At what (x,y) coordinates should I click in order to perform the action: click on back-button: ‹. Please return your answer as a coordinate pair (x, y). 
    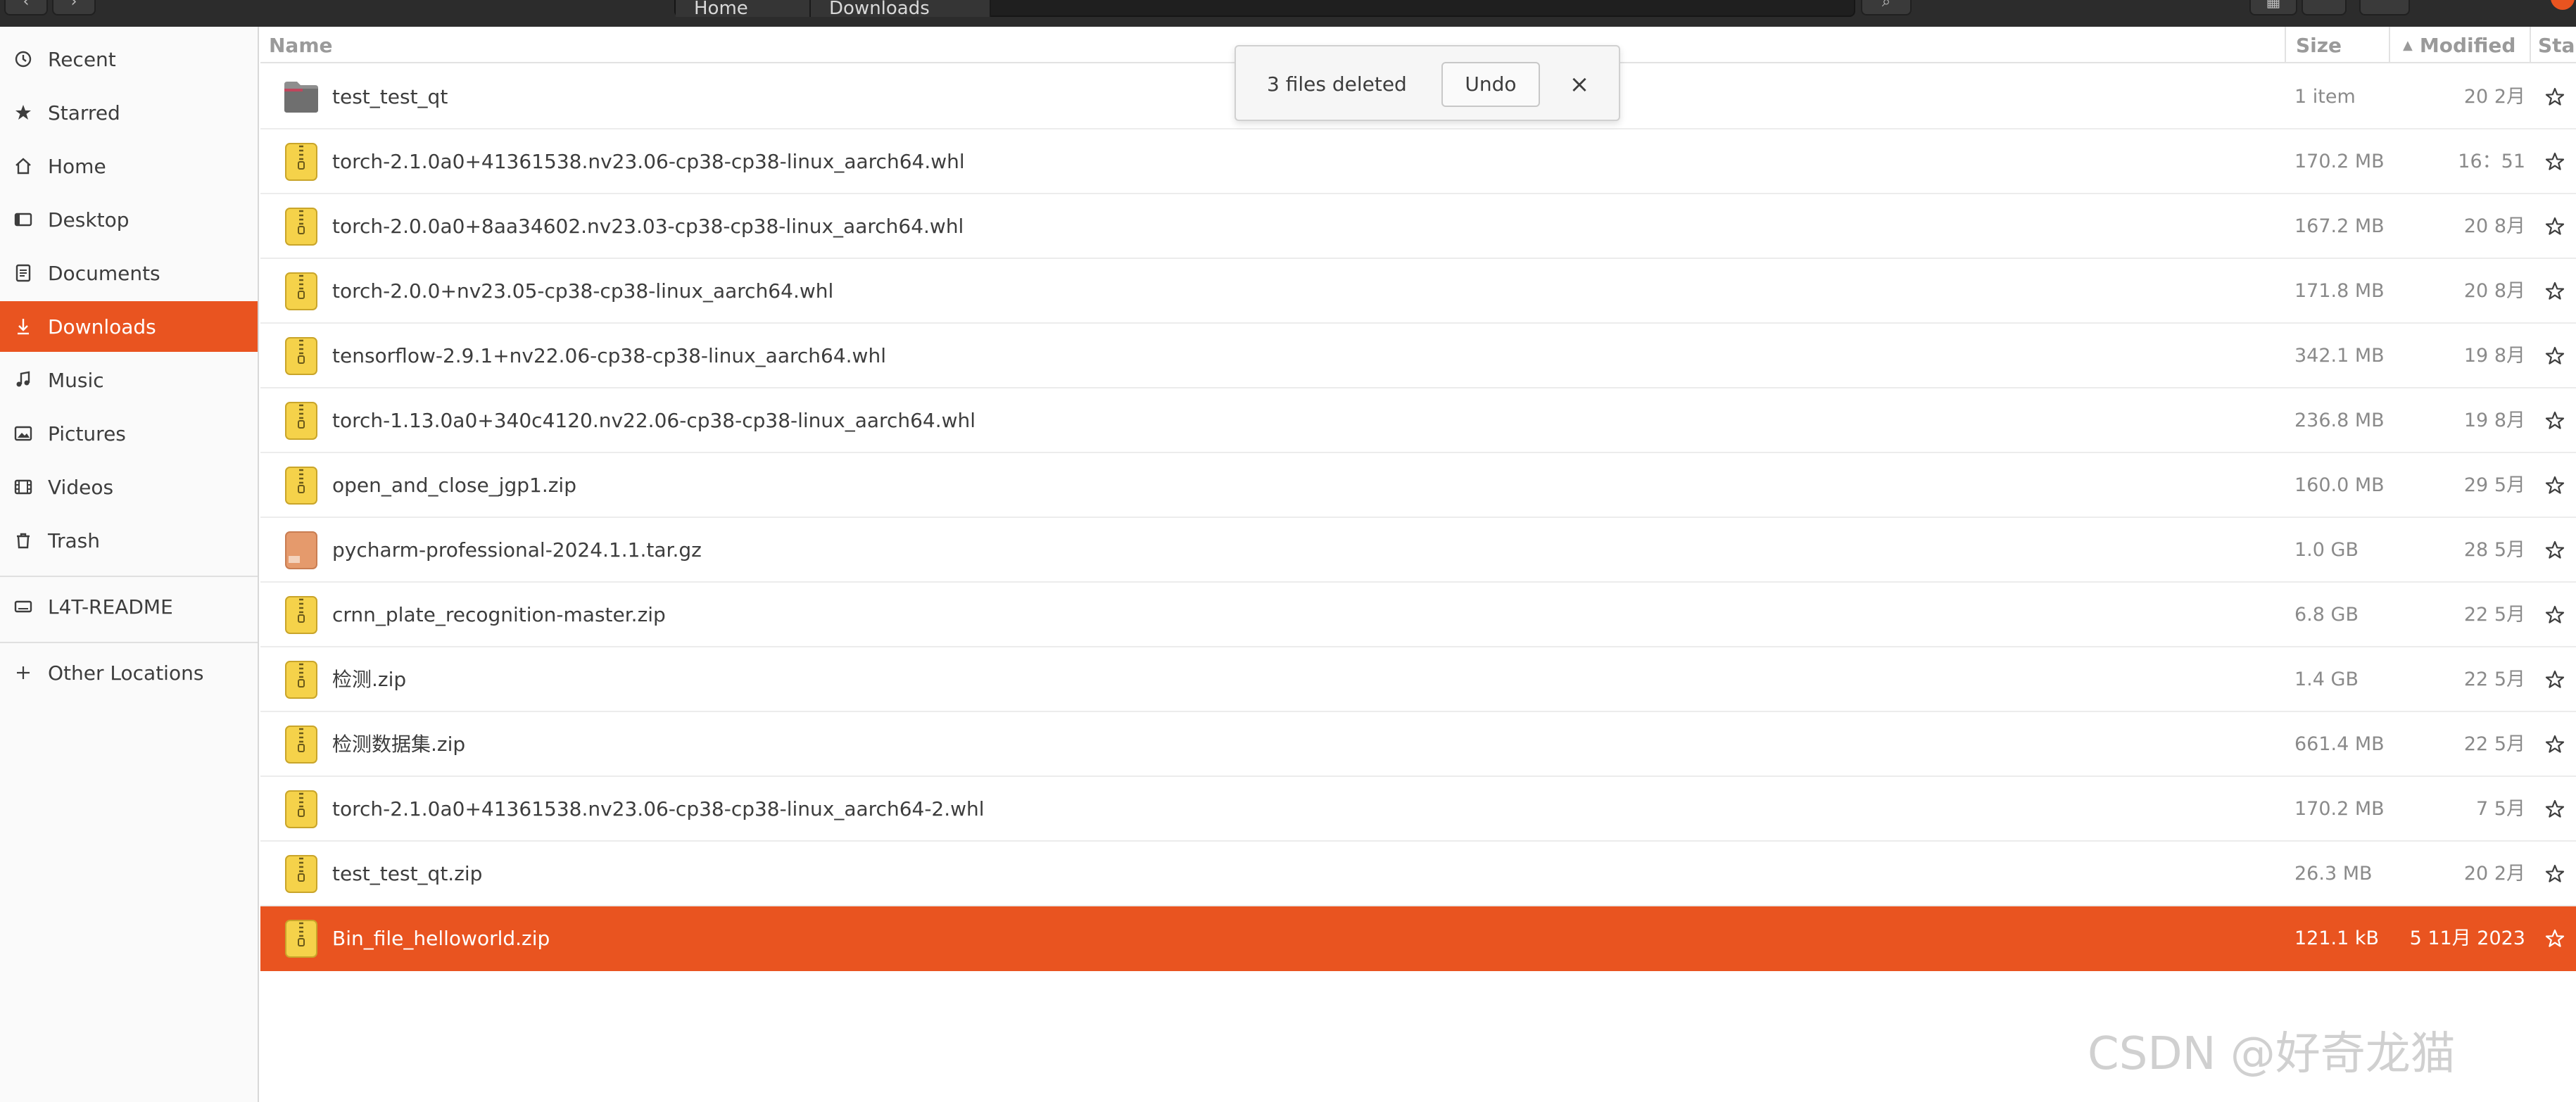
    Looking at the image, I should click on (26, 7).